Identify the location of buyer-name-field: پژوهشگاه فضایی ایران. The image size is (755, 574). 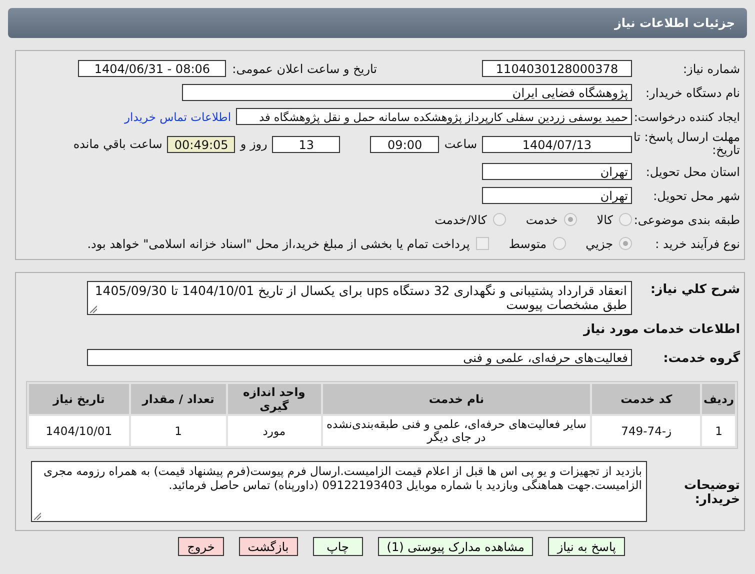
(407, 92).